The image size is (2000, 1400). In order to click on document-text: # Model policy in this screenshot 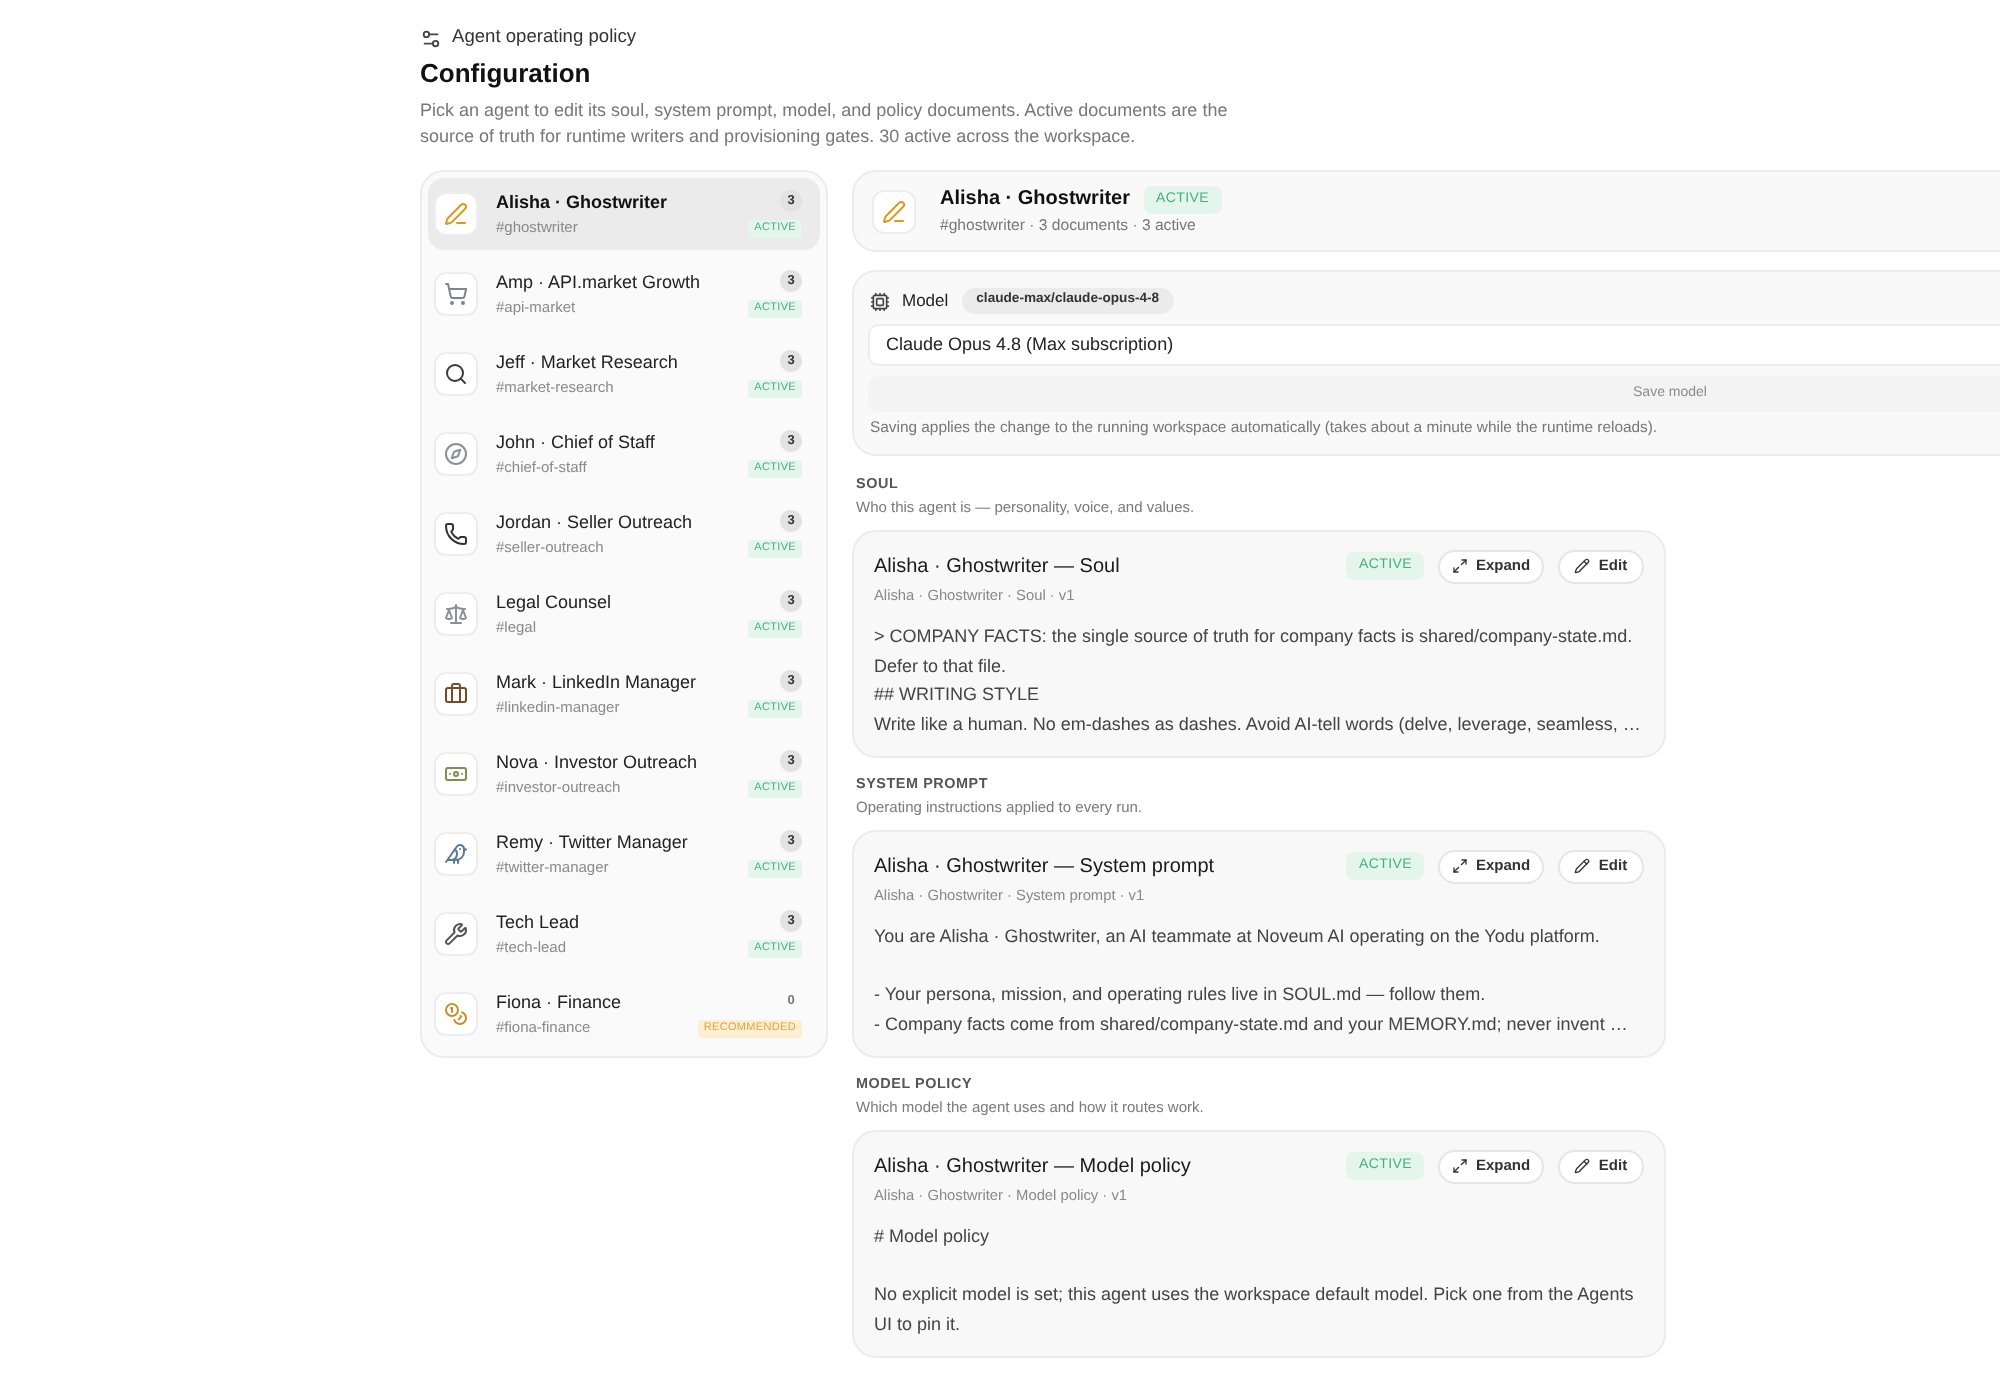, I will do `click(933, 1237)`.